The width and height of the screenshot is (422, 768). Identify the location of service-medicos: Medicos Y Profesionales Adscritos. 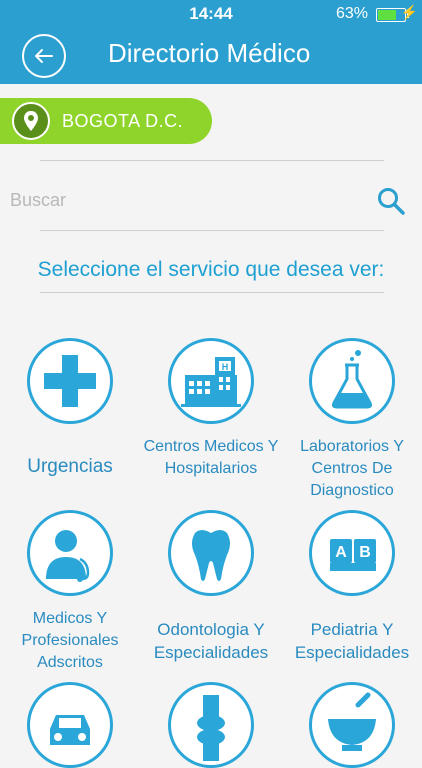
(70, 590).